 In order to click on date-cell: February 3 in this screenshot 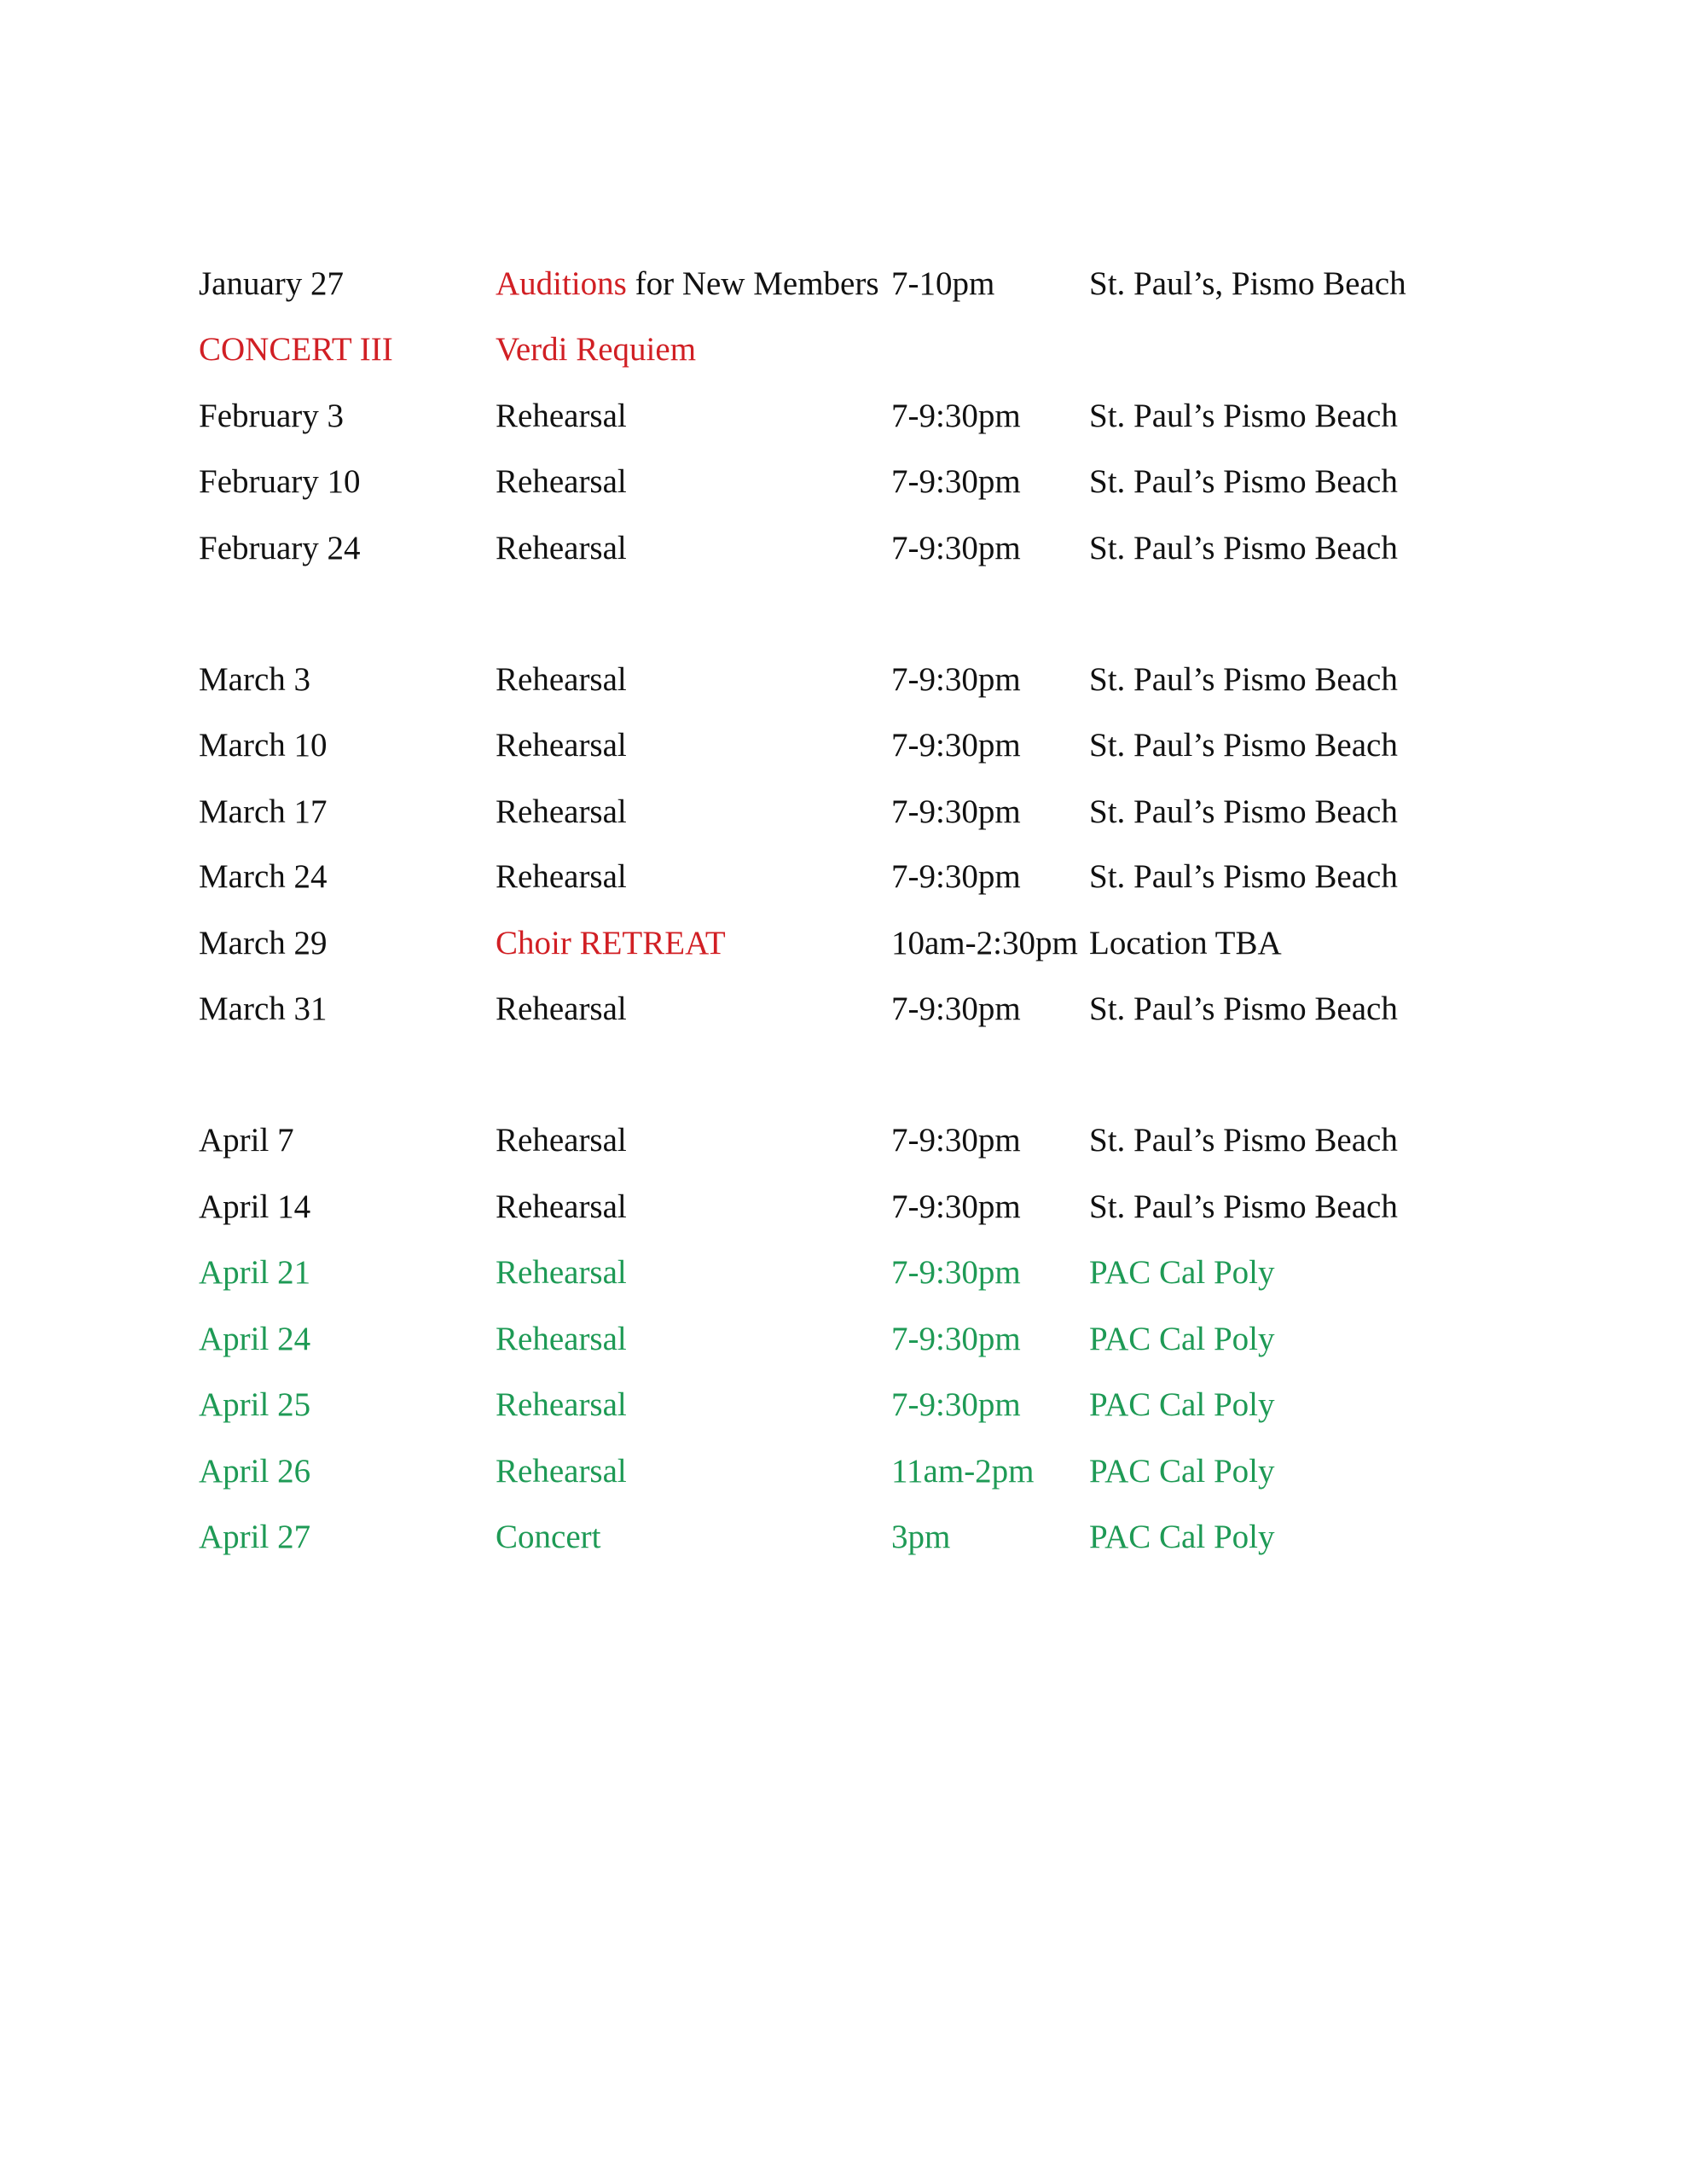, I will do `click(272, 416)`.